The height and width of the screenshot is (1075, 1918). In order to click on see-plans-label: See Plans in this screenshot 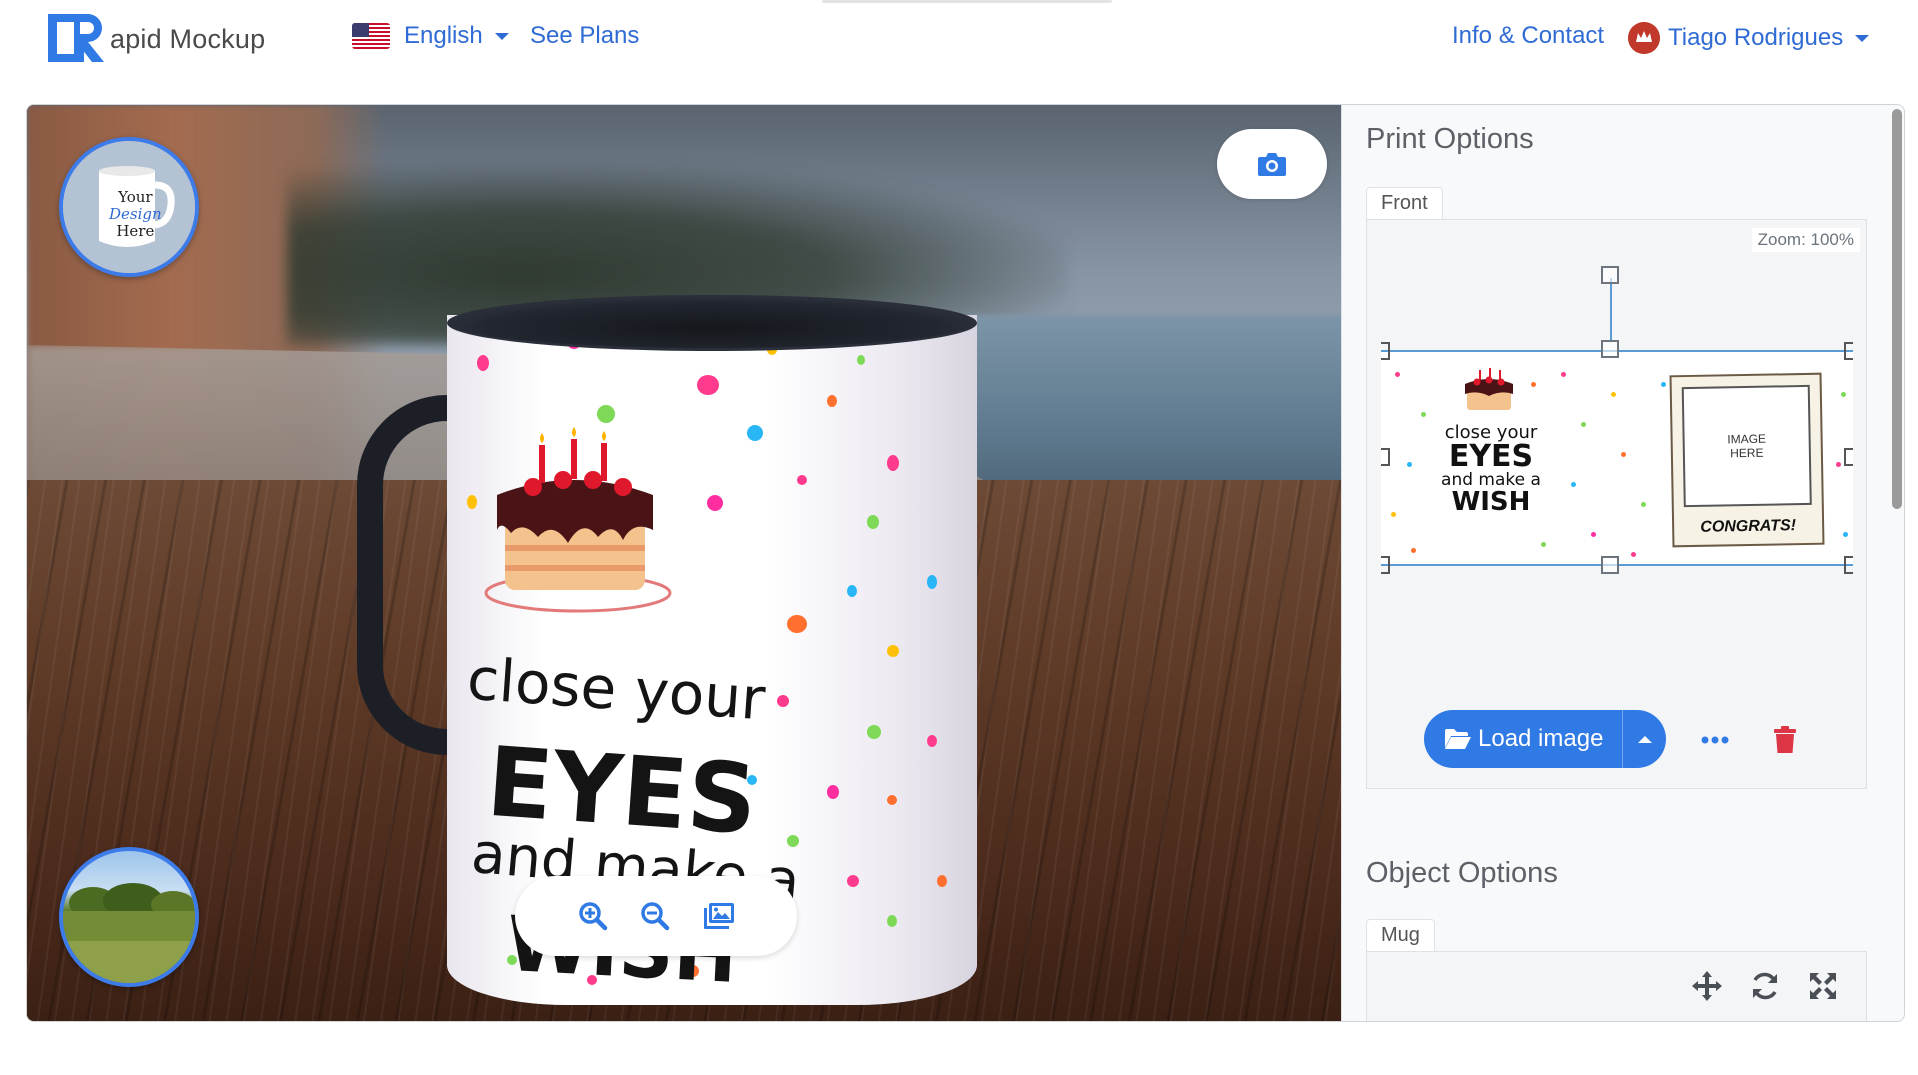, I will do `click(585, 35)`.